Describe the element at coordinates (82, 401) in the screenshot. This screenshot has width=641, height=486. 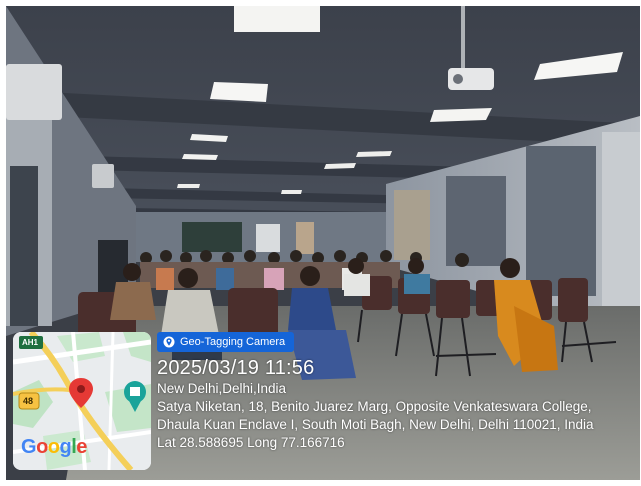
I see `location-map-thumbnail: AH1 48 Google` at that location.